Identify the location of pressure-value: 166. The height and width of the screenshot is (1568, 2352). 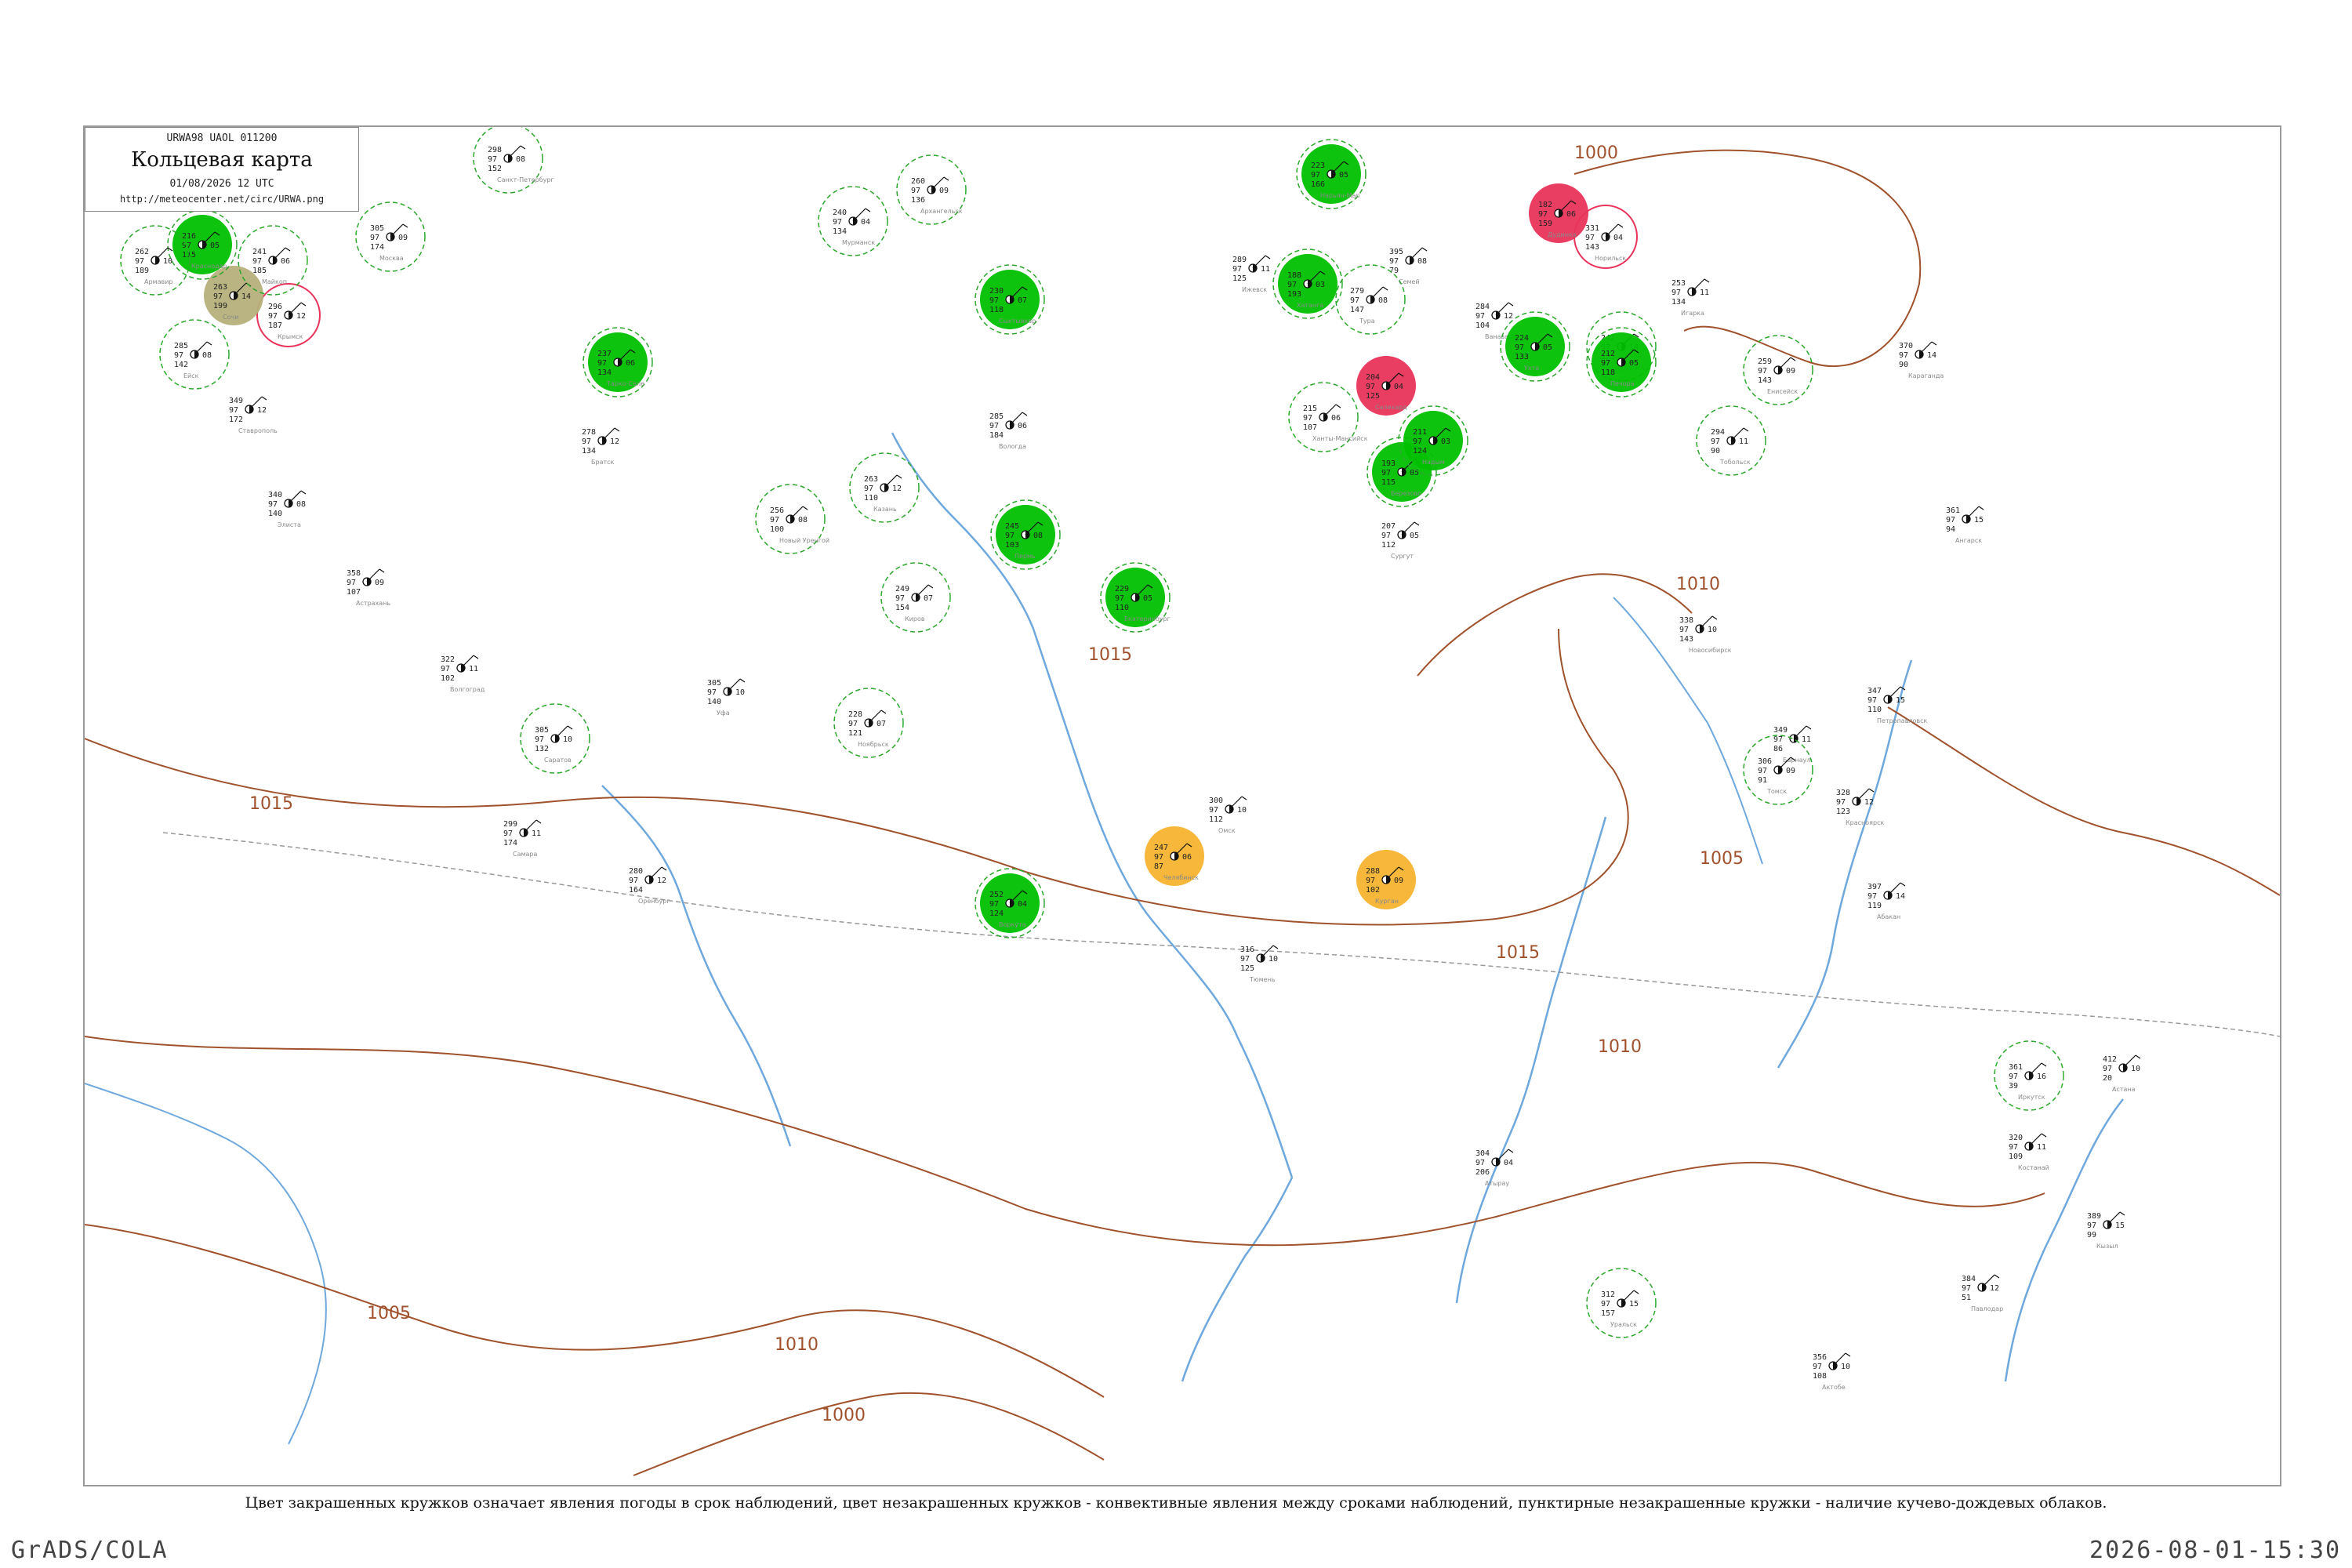
(1318, 184).